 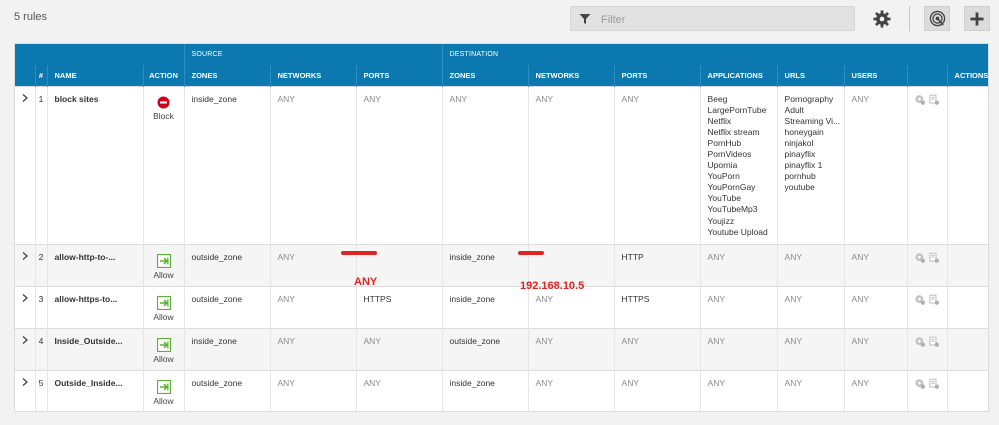 I want to click on rule-action: Block, so click(x=163, y=164).